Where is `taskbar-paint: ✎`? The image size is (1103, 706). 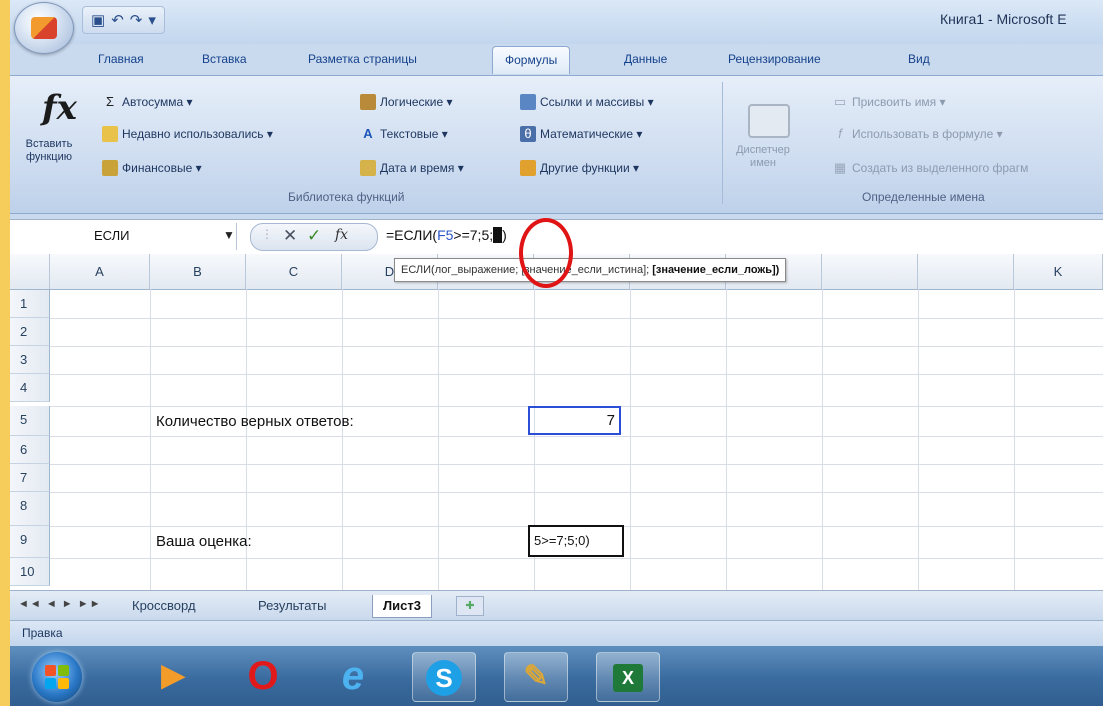
taskbar-paint: ✎ is located at coordinates (536, 677).